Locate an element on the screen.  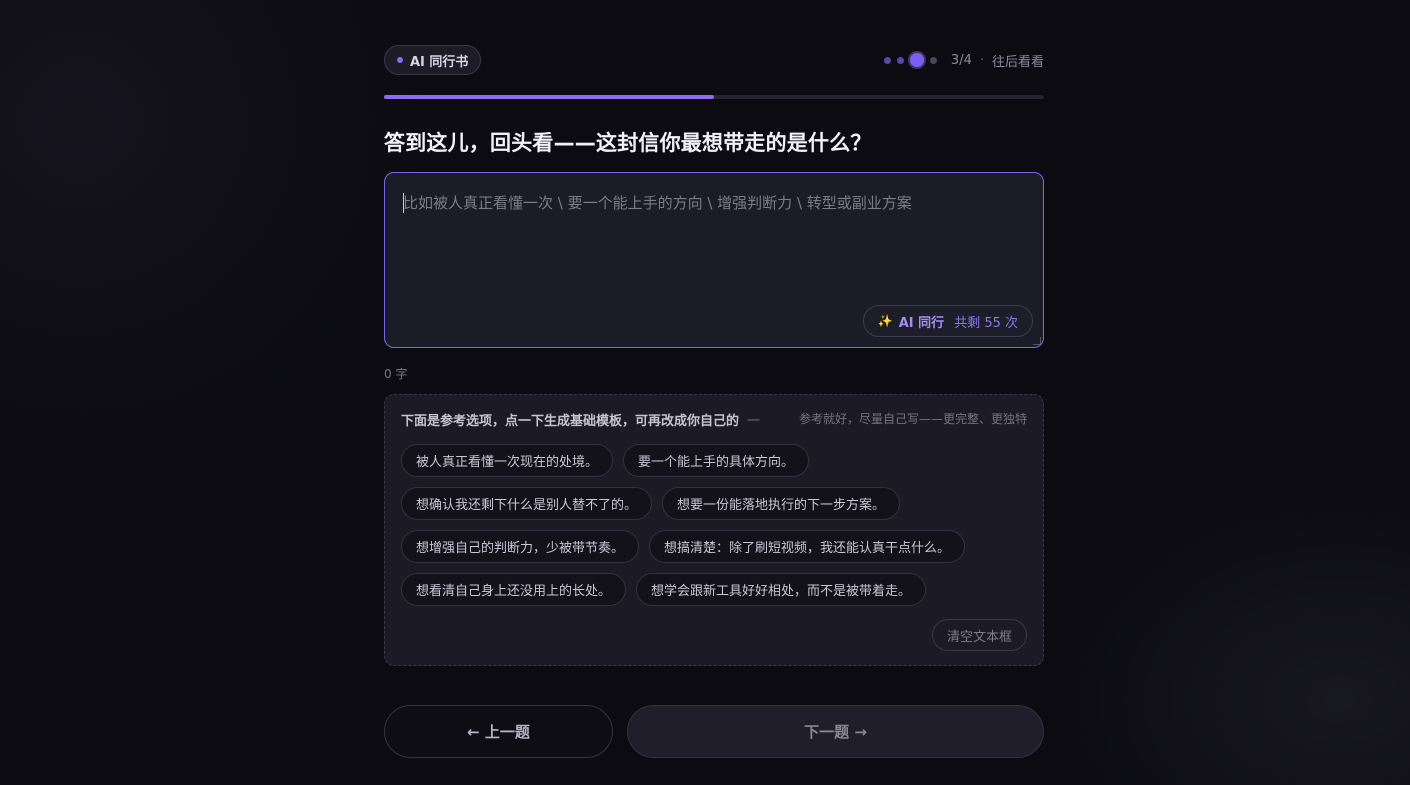
step-dots is located at coordinates (910, 60).